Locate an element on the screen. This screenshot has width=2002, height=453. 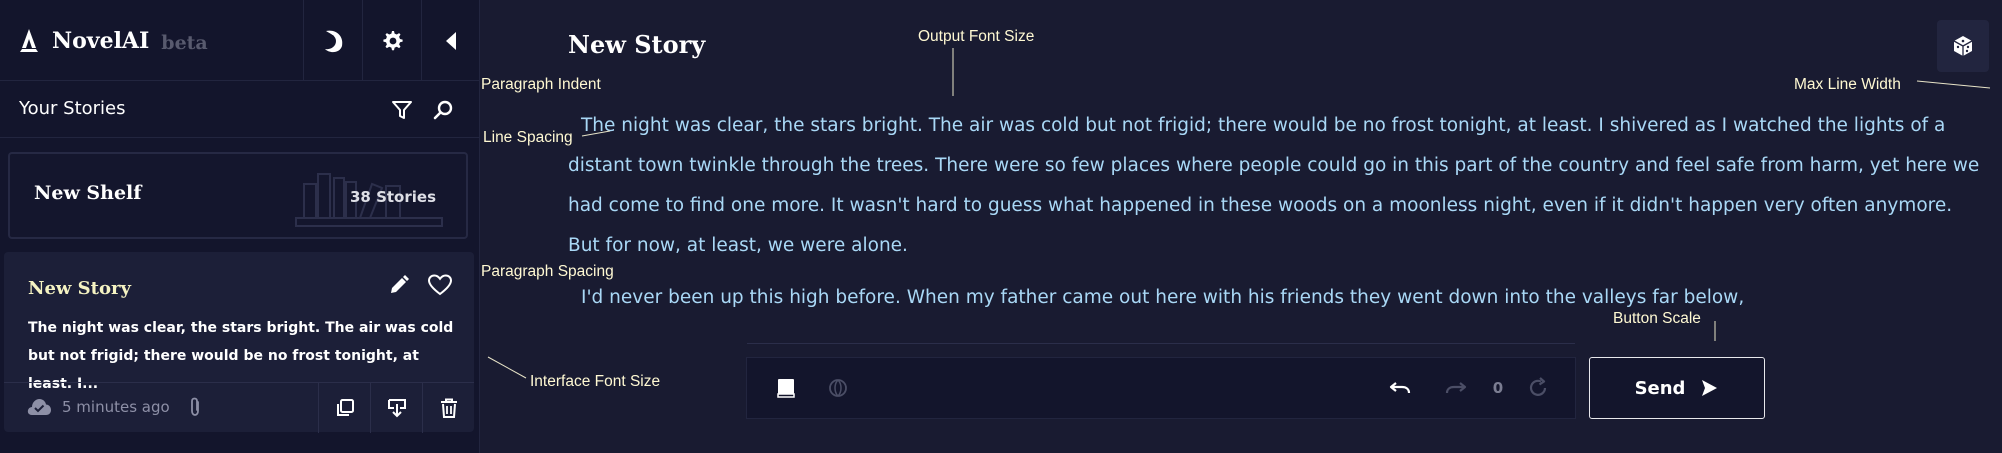
annotation-paragraph-spacing: Paragraph Spacing is located at coordinates (547, 271).